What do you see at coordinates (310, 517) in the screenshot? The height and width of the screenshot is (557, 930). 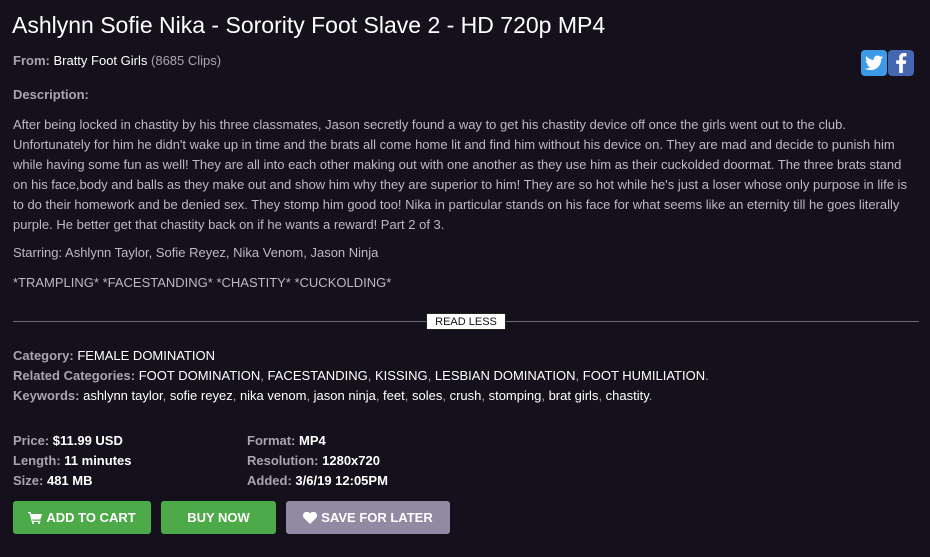 I see `heart-icon` at bounding box center [310, 517].